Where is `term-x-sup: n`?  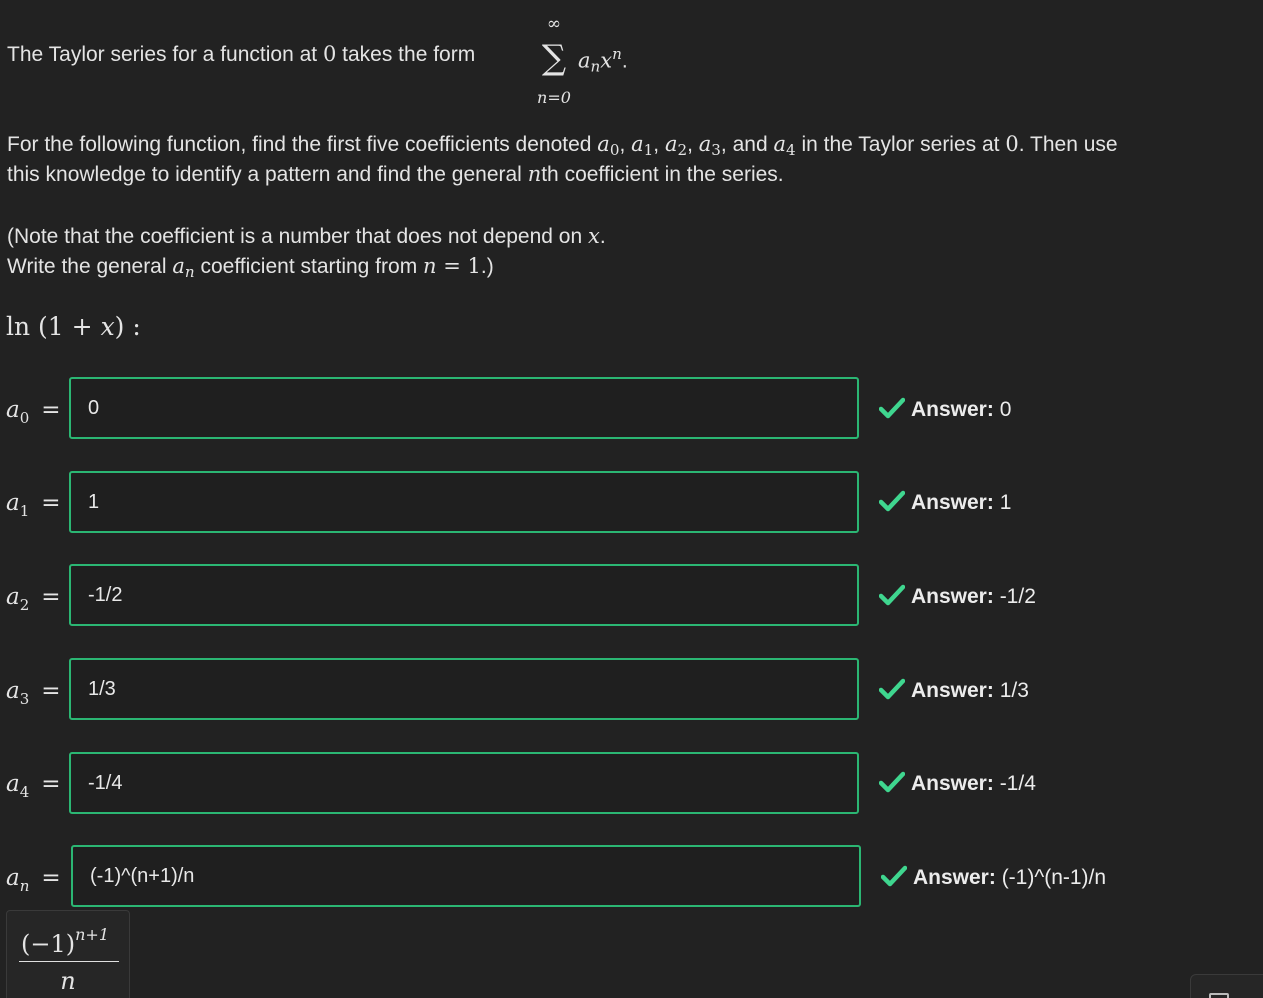
term-x-sup: n is located at coordinates (617, 54).